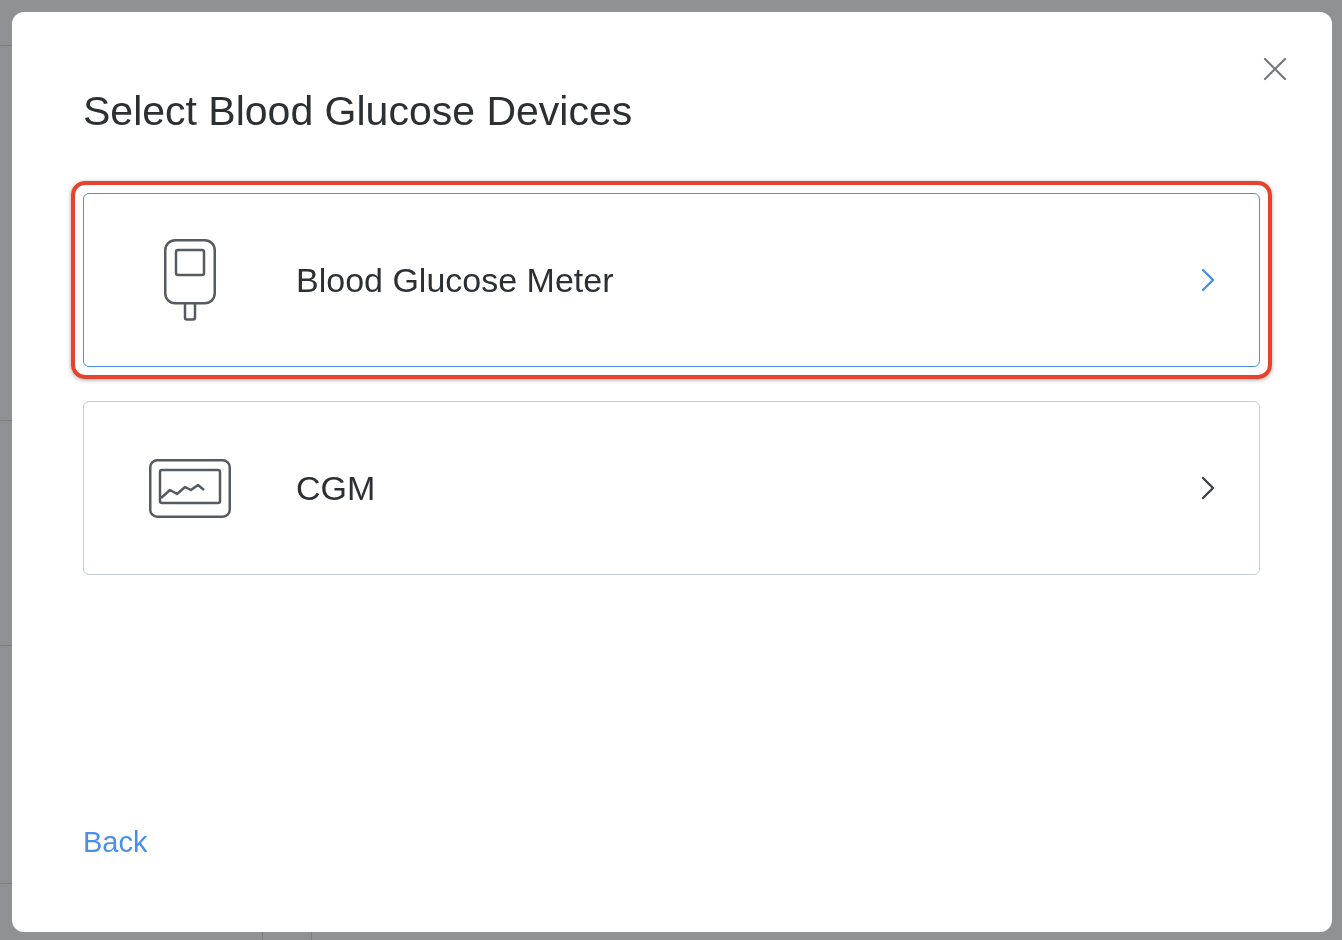  I want to click on handheld-device-icon, so click(190, 280).